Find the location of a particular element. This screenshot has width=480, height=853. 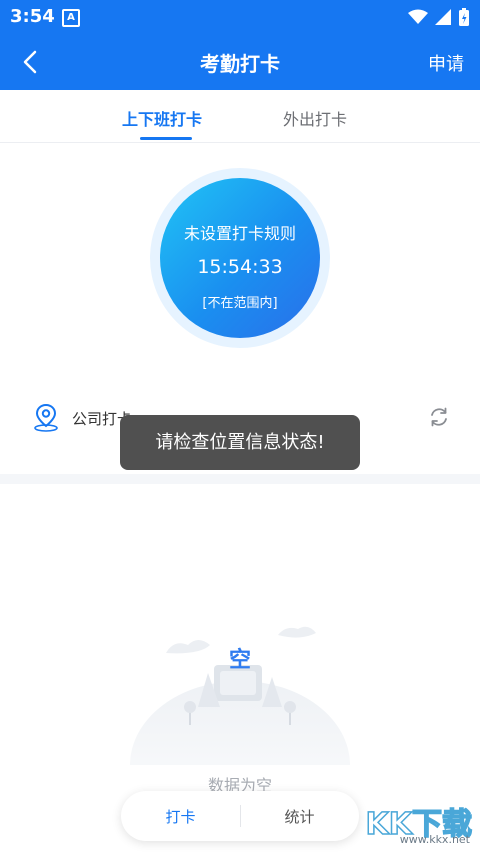

punch-clock-button: 未设置打卡规则 15:54:33 [不在范围内] is located at coordinates (240, 258).